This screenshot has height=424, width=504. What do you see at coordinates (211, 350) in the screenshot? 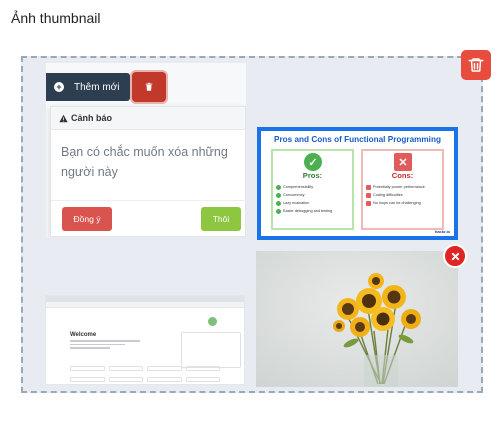
I see `info-card` at bounding box center [211, 350].